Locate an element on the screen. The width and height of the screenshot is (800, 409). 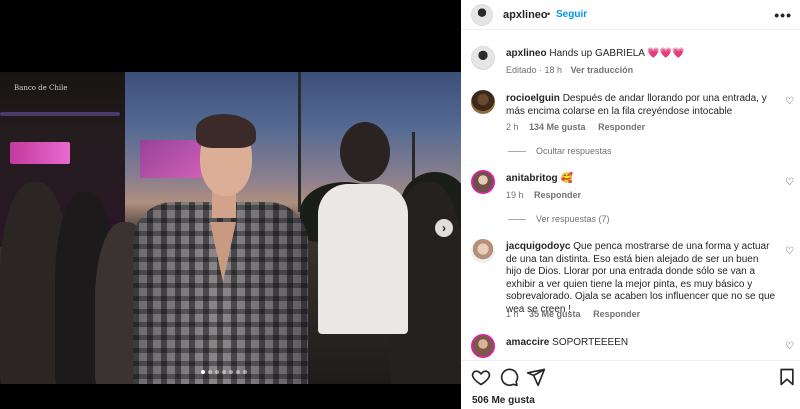
comment-username: anitabritog is located at coordinates (532, 178).